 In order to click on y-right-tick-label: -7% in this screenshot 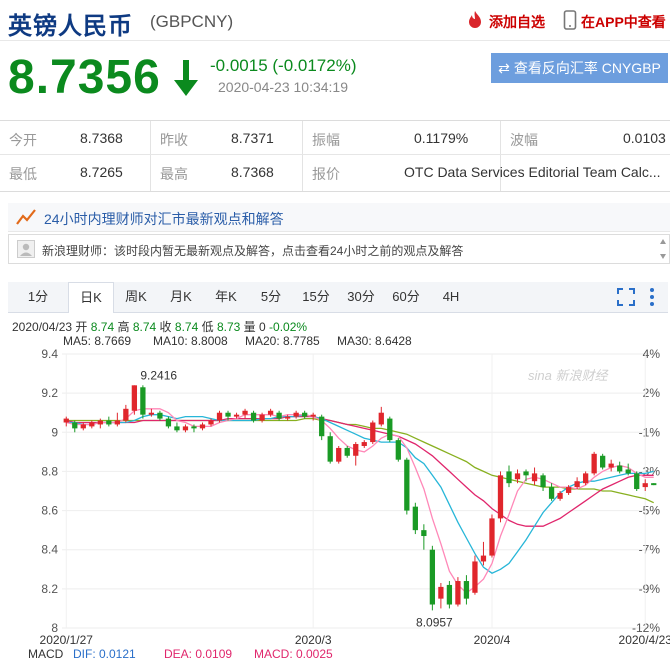, I will do `click(650, 550)`.